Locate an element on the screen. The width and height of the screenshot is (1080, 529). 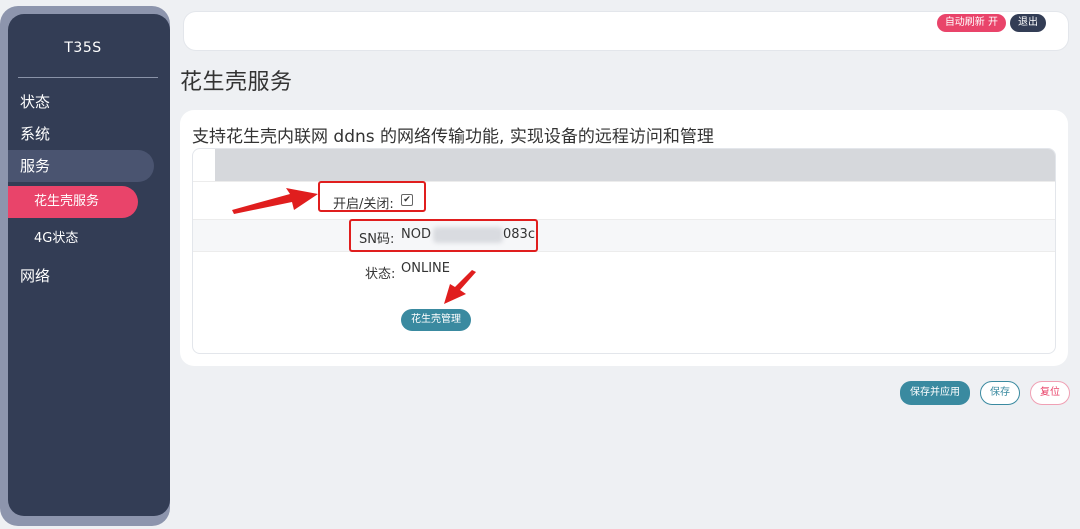
panel-header-bar is located at coordinates (635, 165).